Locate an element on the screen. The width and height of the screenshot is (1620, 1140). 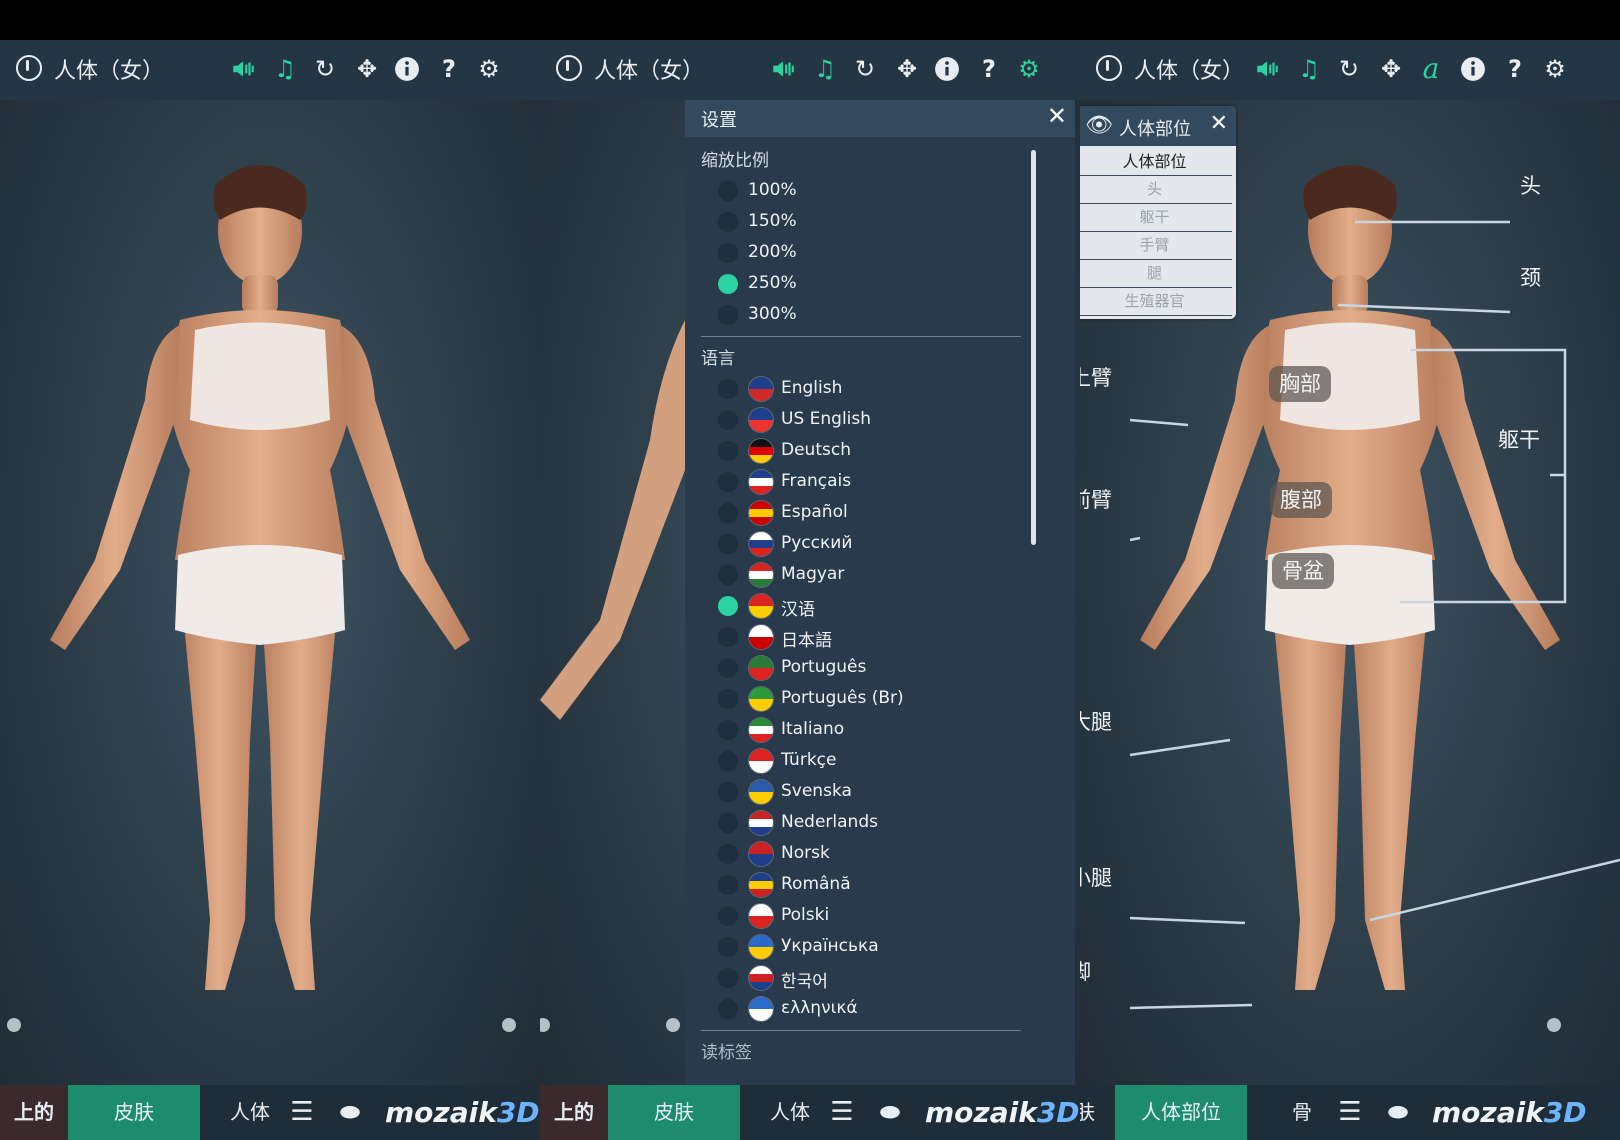
label-chest: 胸部 is located at coordinates (1300, 384).